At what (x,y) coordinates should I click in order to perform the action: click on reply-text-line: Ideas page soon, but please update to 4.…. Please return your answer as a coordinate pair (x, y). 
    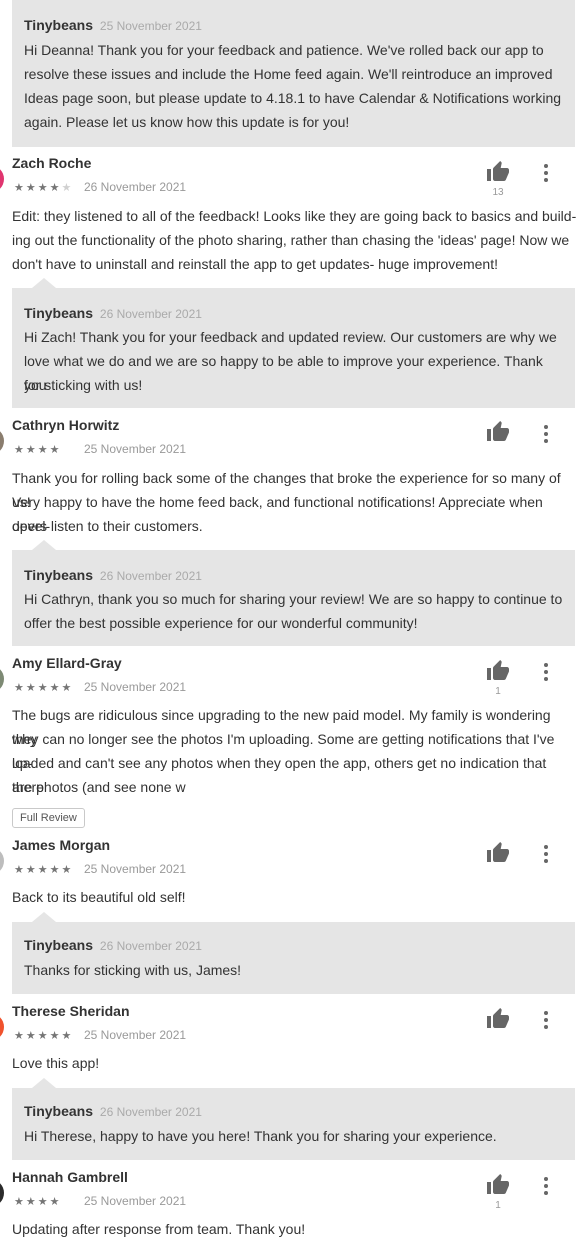
    Looking at the image, I should click on (293, 98).